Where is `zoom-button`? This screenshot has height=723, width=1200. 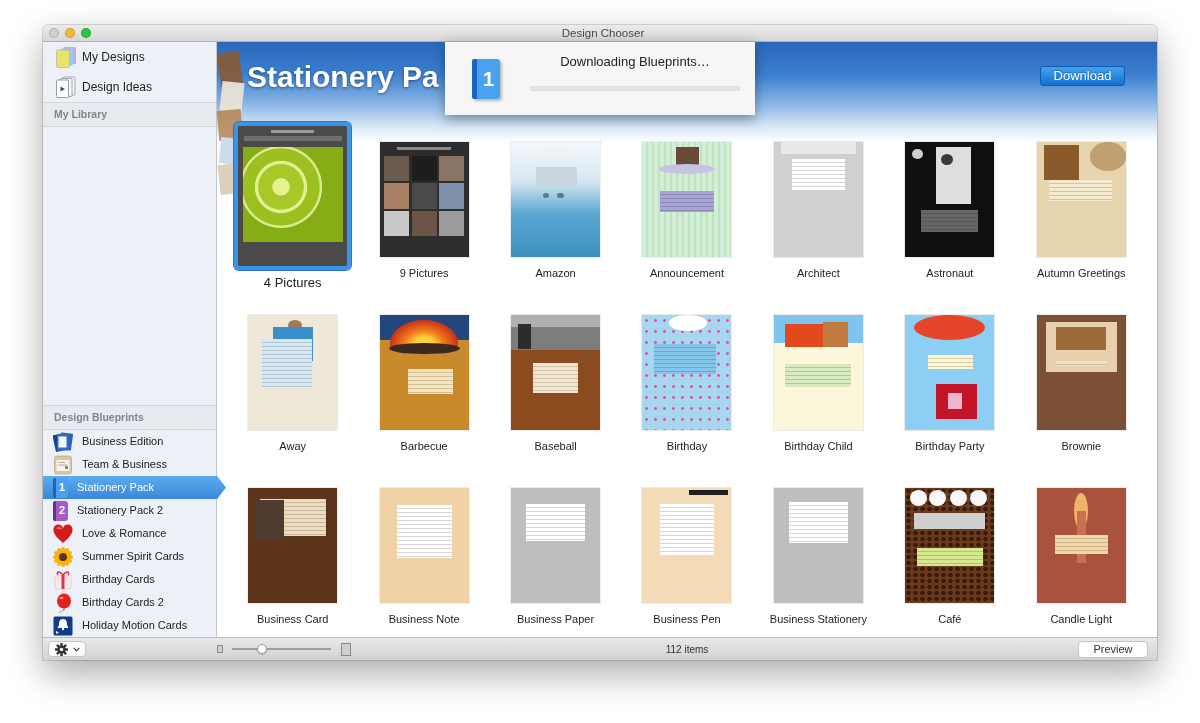 zoom-button is located at coordinates (86, 33).